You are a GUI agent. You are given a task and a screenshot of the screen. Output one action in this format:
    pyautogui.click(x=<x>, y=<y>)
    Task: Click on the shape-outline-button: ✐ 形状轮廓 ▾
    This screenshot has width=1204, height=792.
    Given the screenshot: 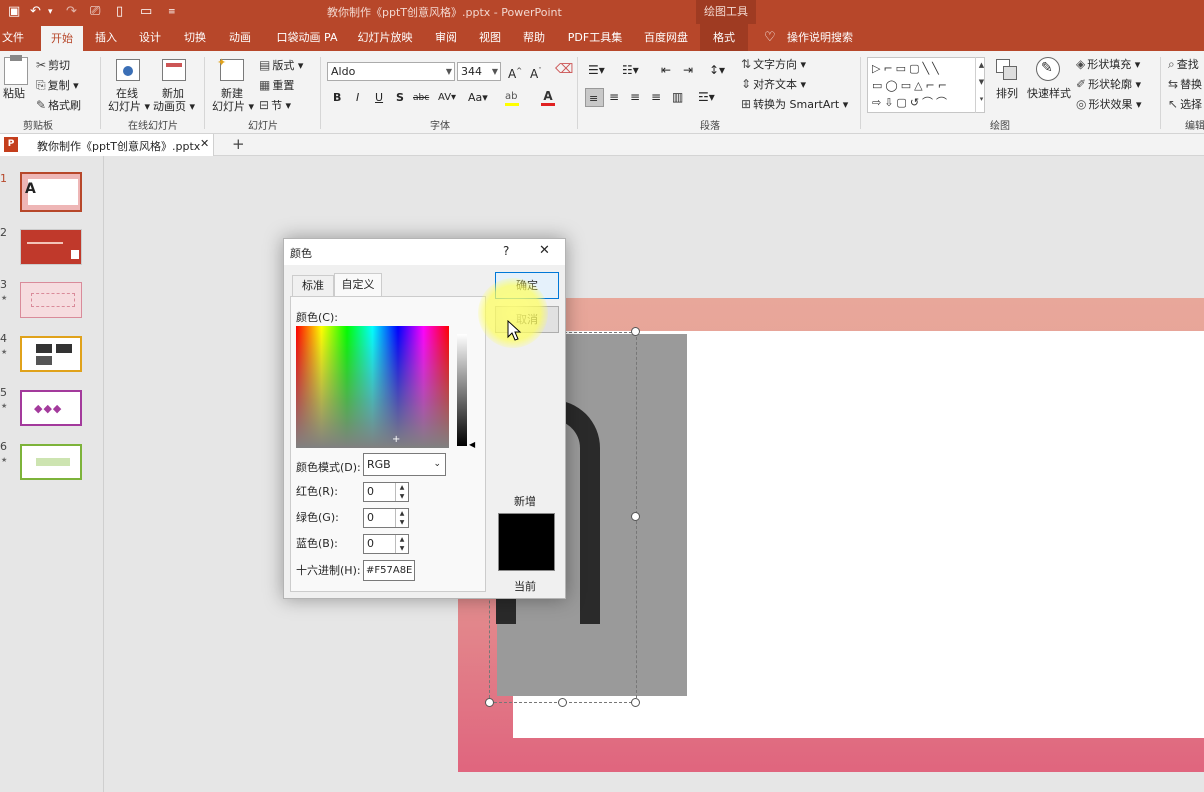 What is the action you would take?
    pyautogui.click(x=1108, y=84)
    